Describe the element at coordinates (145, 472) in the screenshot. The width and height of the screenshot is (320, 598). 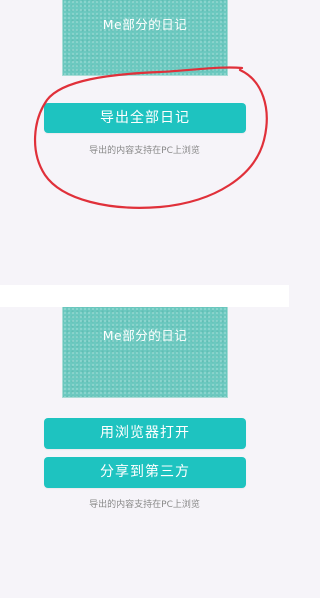
I see `share-to-third-party-button: 分享到第三方` at that location.